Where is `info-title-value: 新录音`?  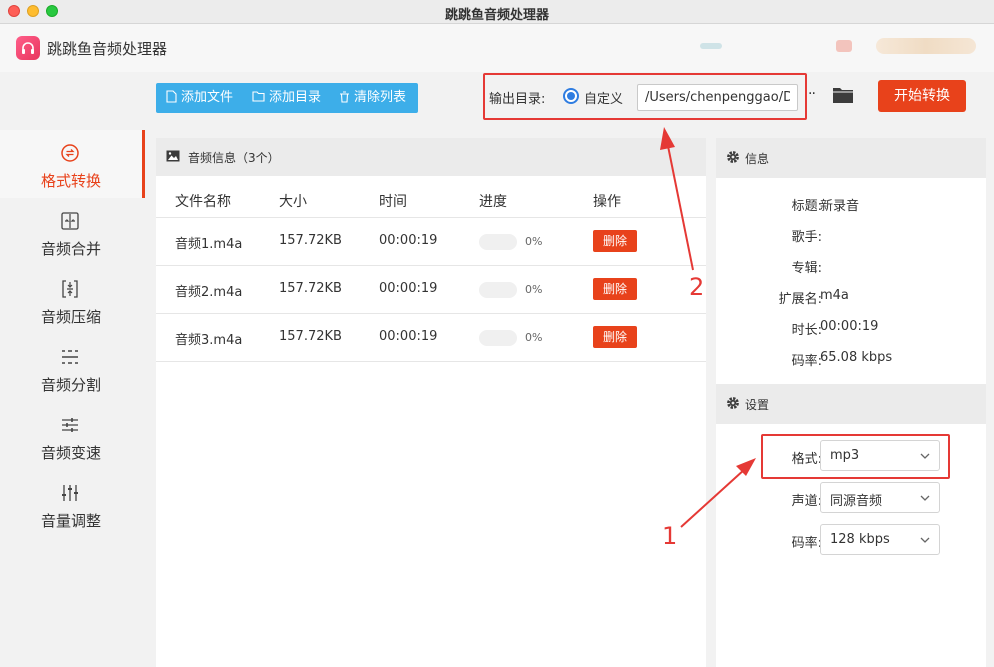 info-title-value: 新录音 is located at coordinates (840, 206).